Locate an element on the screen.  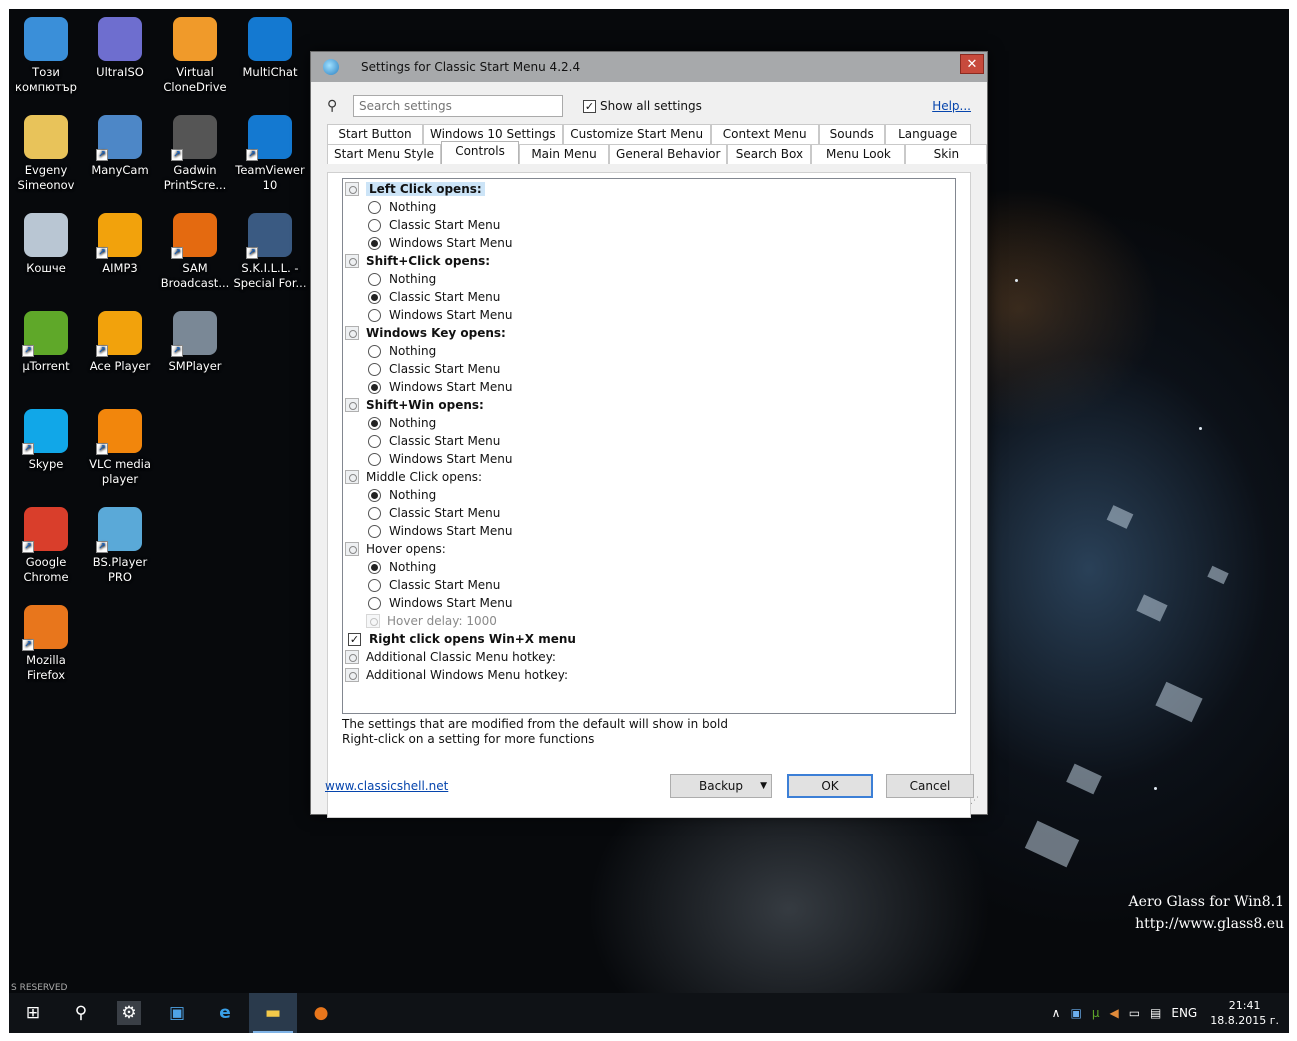
dropdown-arrow-icon: ▼ is located at coordinates (763, 786).